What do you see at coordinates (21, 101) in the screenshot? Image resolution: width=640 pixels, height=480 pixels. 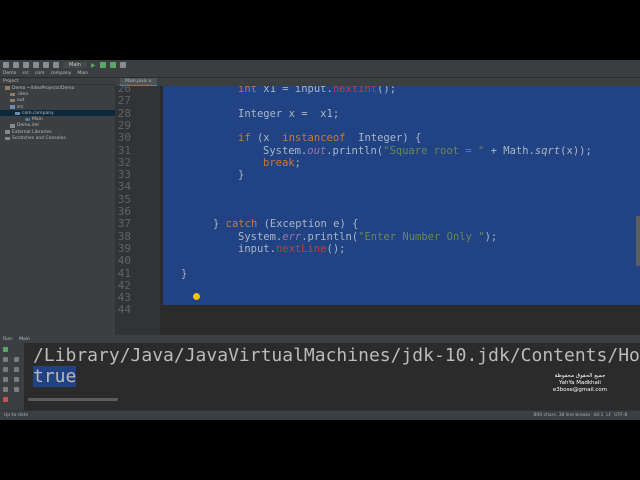 I see `tree-item-label: out` at bounding box center [21, 101].